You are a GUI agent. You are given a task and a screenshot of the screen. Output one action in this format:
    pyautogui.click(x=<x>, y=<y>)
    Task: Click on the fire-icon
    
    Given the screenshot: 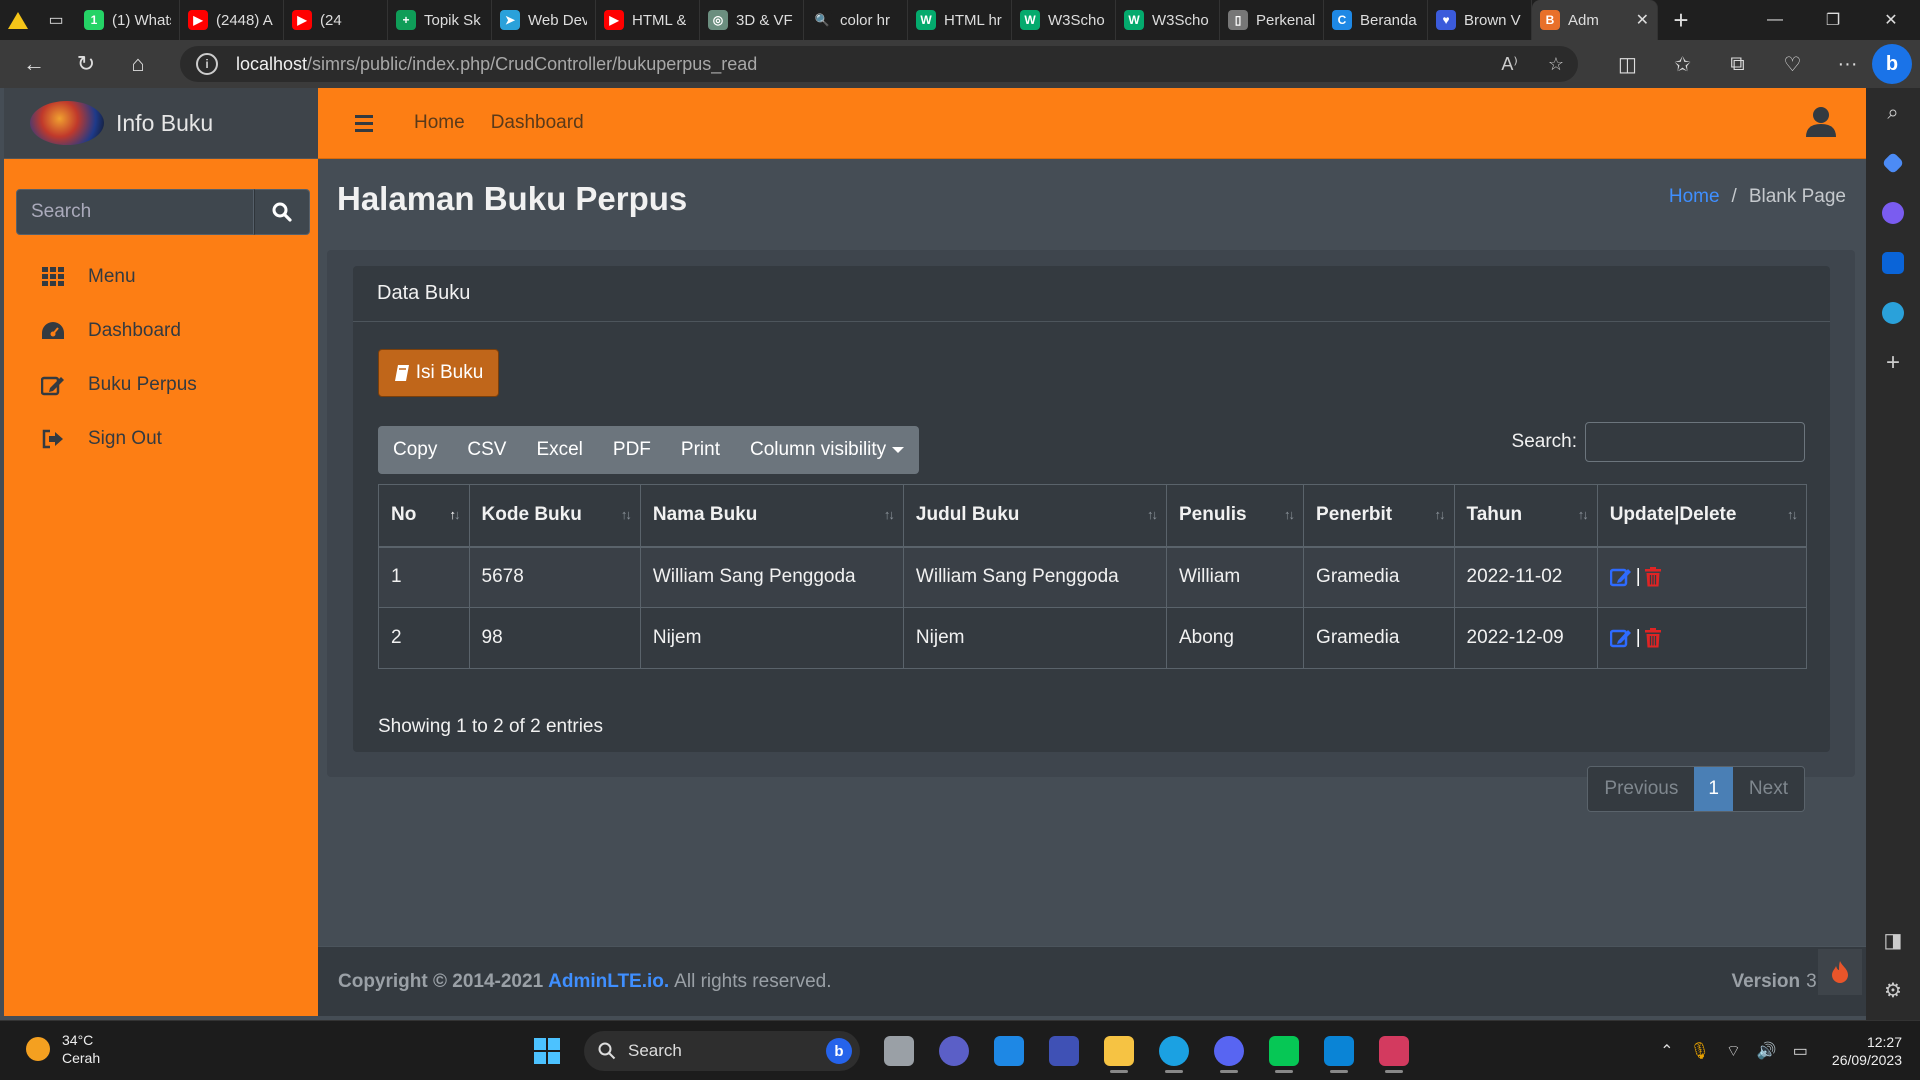 What is the action you would take?
    pyautogui.click(x=1840, y=972)
    